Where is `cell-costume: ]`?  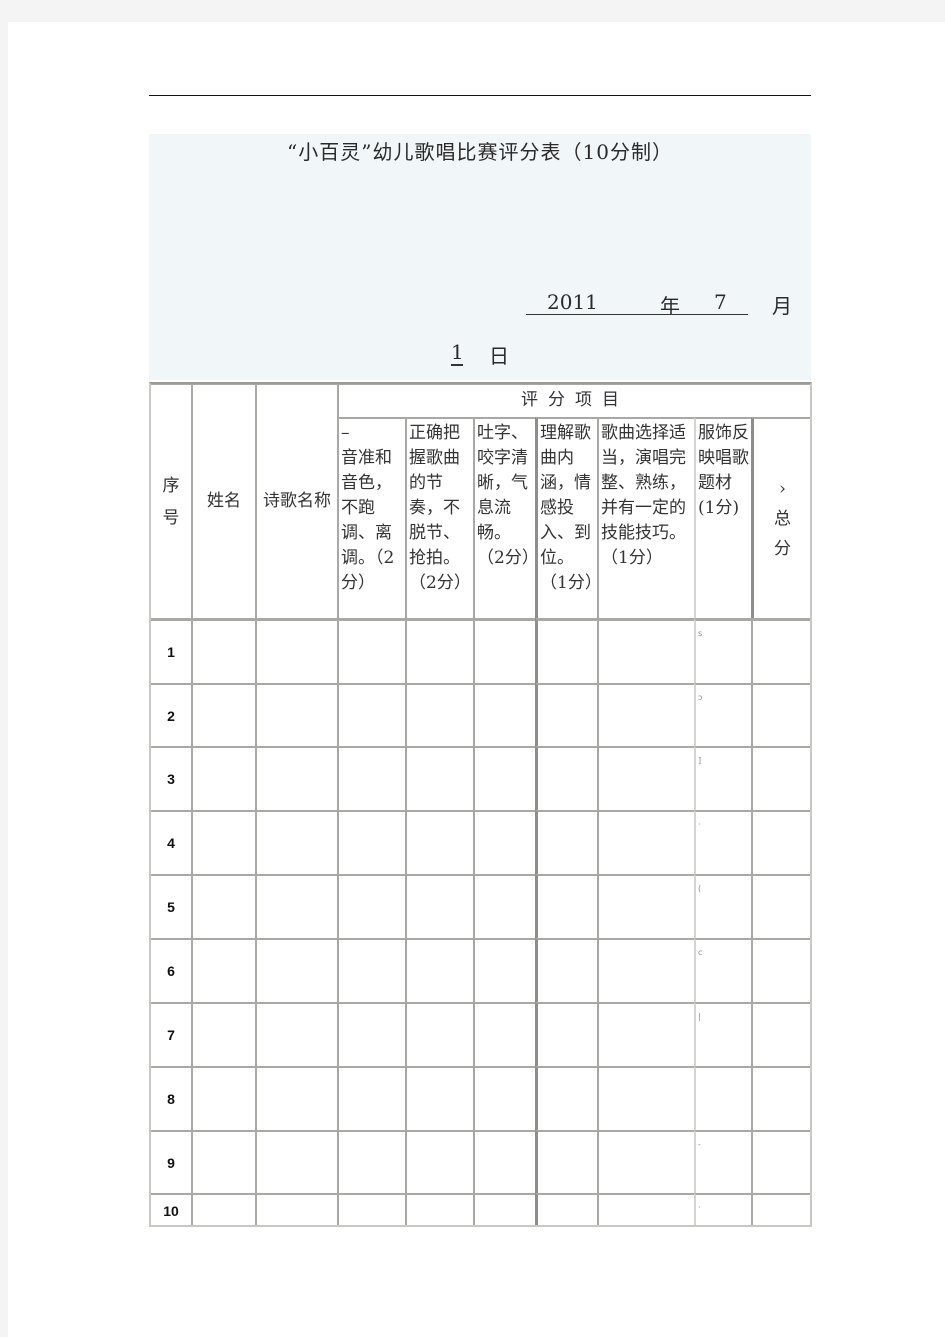 cell-costume: ] is located at coordinates (722, 778).